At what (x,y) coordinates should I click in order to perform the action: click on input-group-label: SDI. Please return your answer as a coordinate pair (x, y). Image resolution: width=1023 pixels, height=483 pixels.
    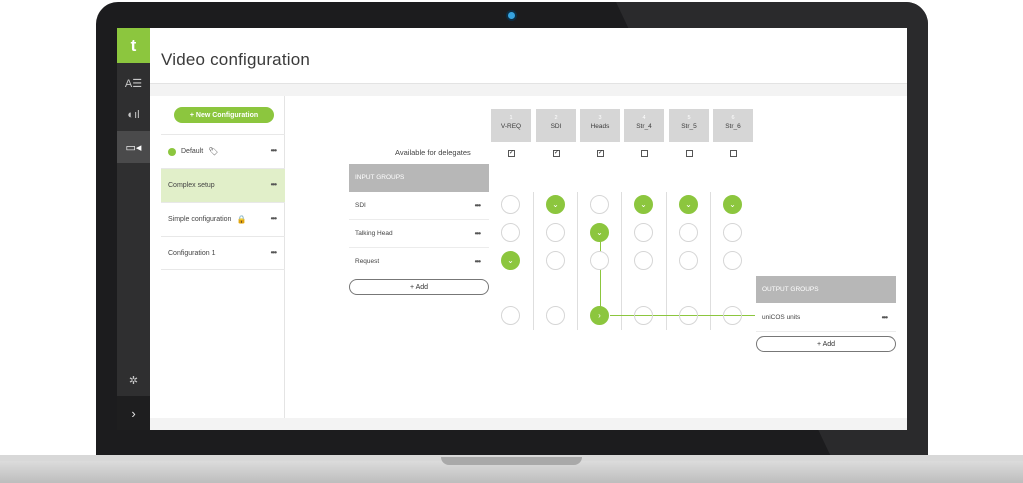
    Looking at the image, I should click on (360, 205).